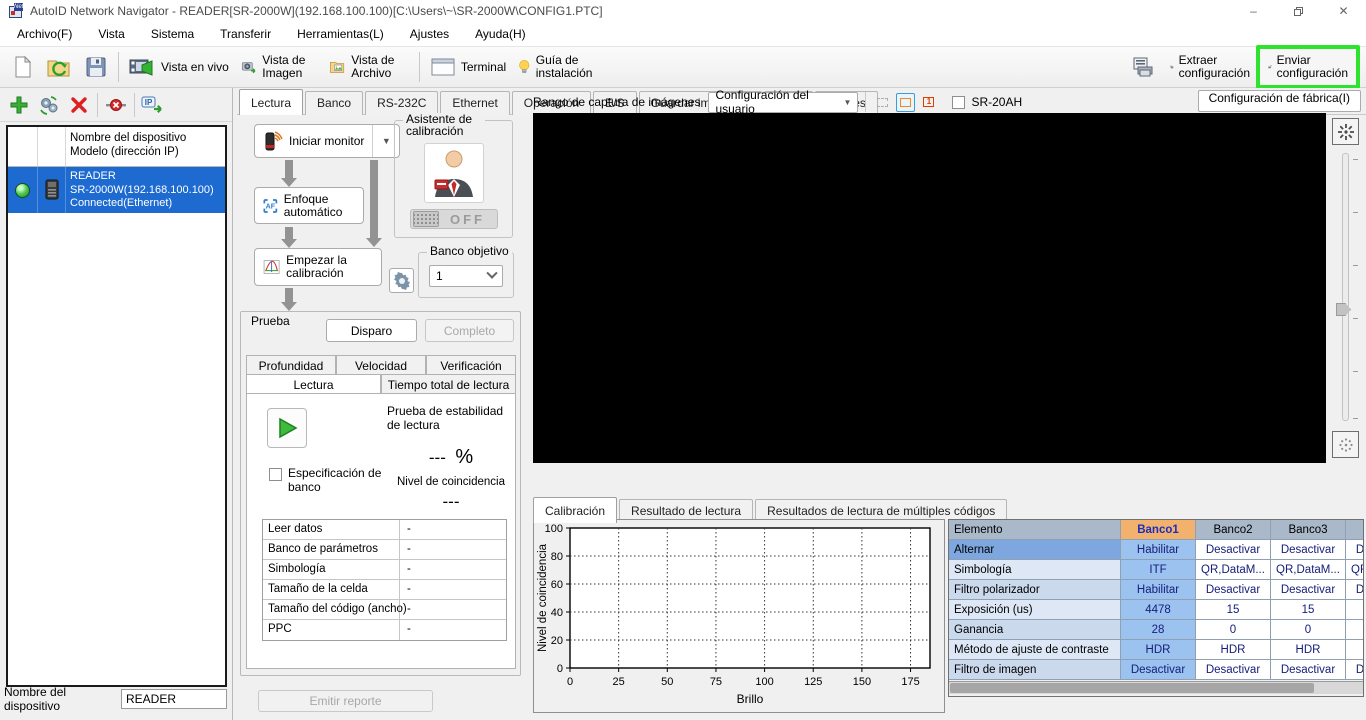 This screenshot has width=1366, height=720. What do you see at coordinates (309, 205) in the screenshot?
I see `autofocus-button: AF Enfoque automático` at bounding box center [309, 205].